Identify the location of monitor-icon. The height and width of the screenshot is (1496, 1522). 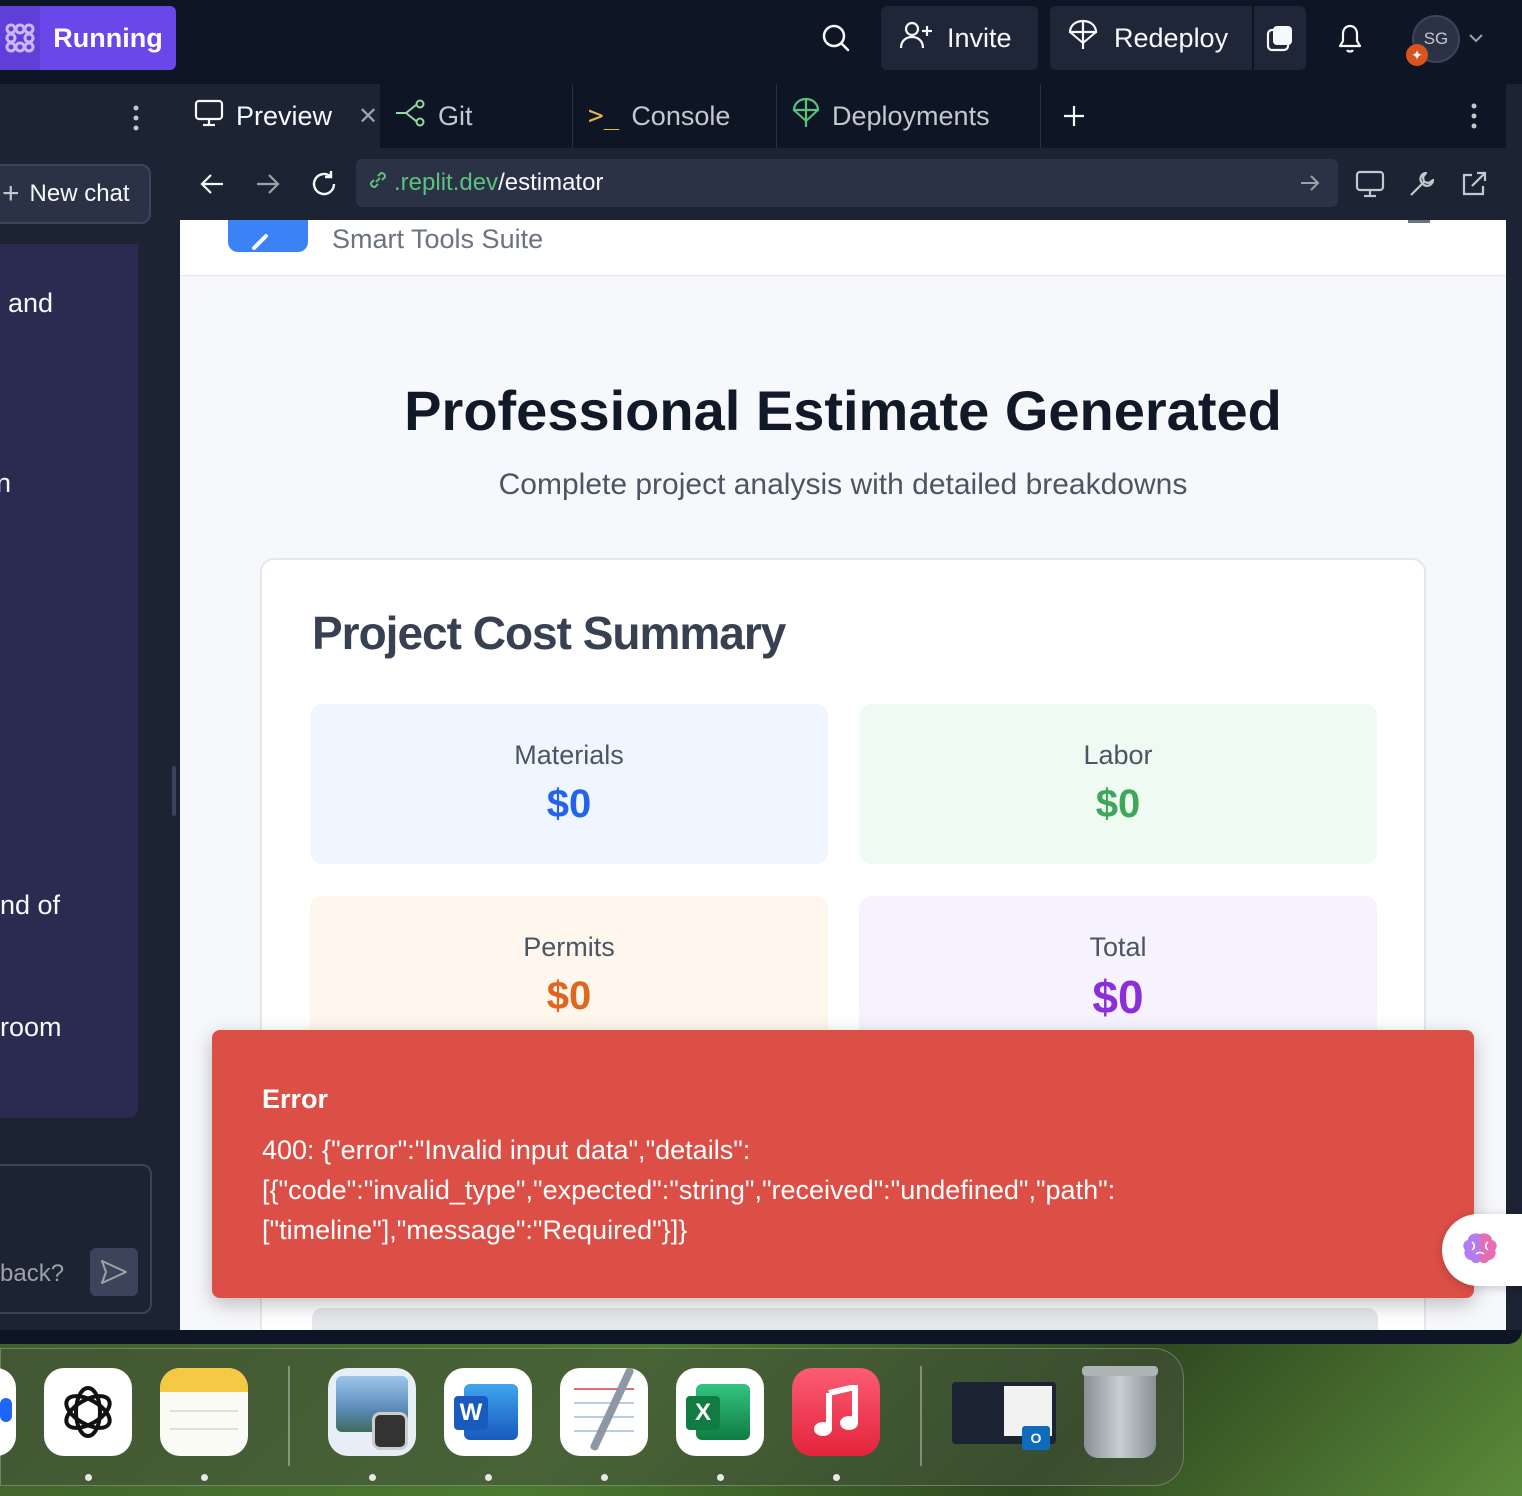
(209, 116).